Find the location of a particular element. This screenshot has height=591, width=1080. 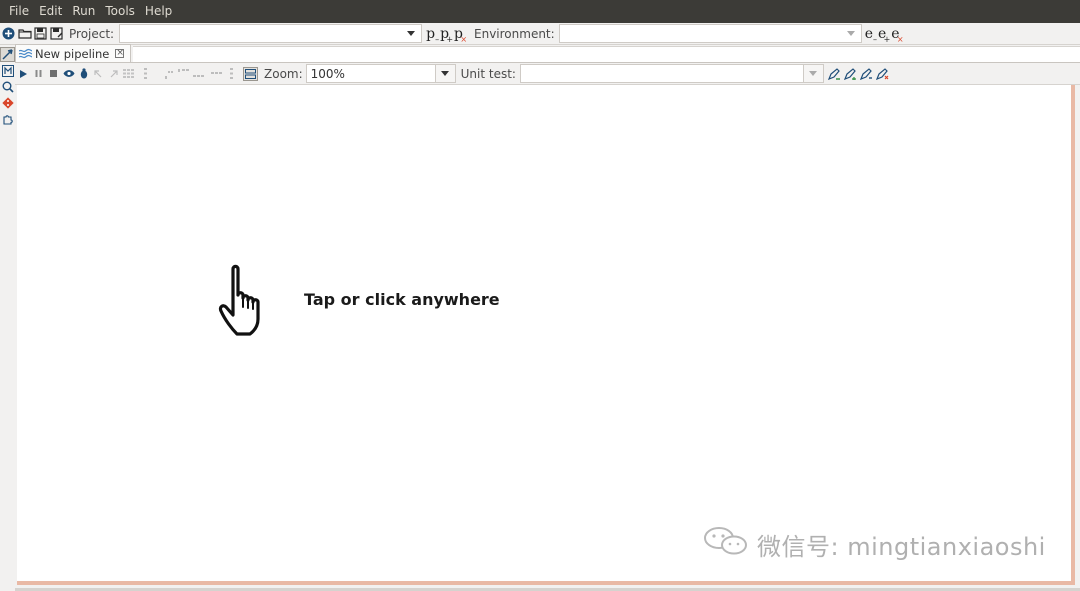

unit-test-save-icon is located at coordinates (866, 73).